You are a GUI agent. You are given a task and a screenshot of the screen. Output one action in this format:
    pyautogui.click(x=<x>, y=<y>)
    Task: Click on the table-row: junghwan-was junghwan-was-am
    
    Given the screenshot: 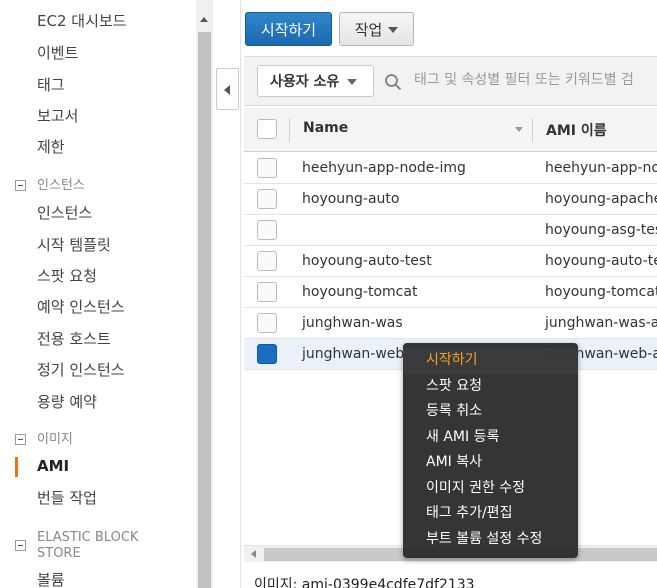 What is the action you would take?
    pyautogui.click(x=450, y=323)
    